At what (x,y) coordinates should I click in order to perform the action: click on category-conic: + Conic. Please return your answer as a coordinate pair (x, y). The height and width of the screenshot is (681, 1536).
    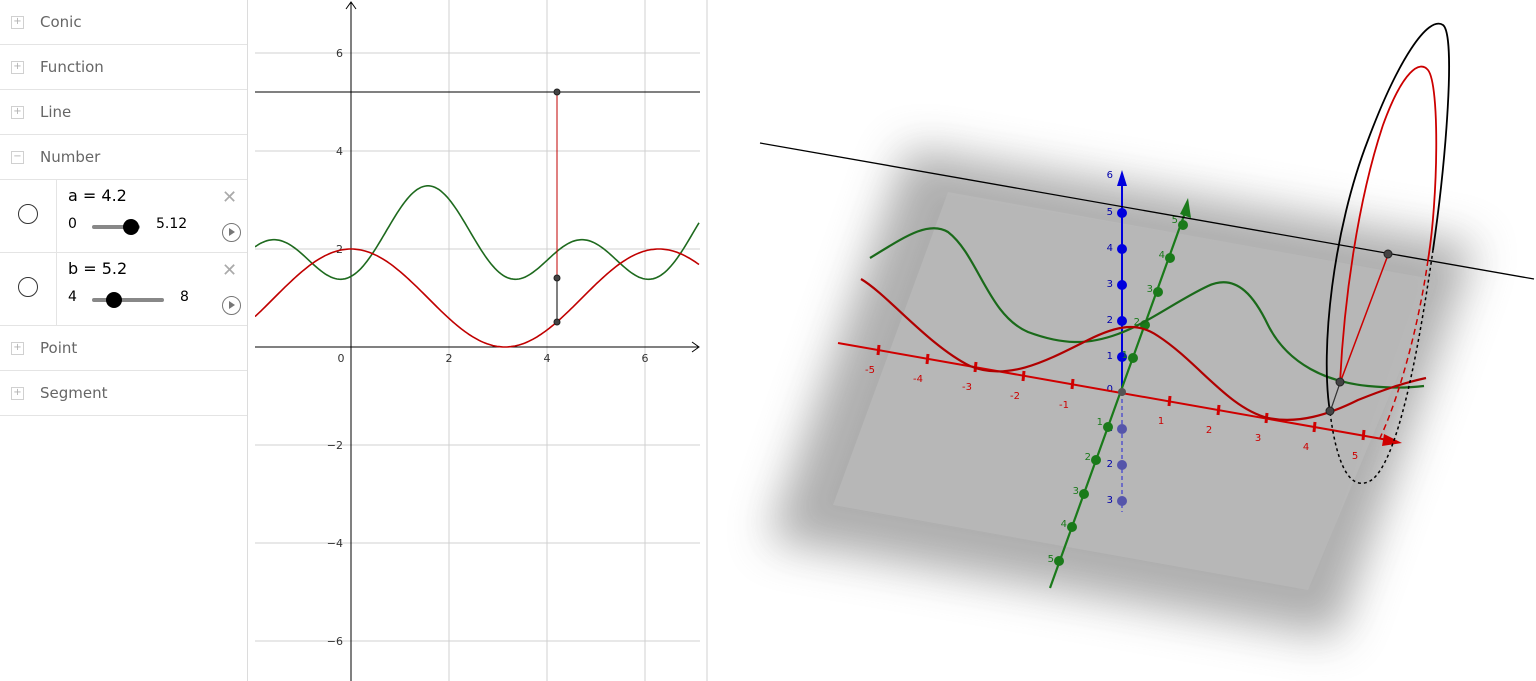
    Looking at the image, I should click on (123, 22).